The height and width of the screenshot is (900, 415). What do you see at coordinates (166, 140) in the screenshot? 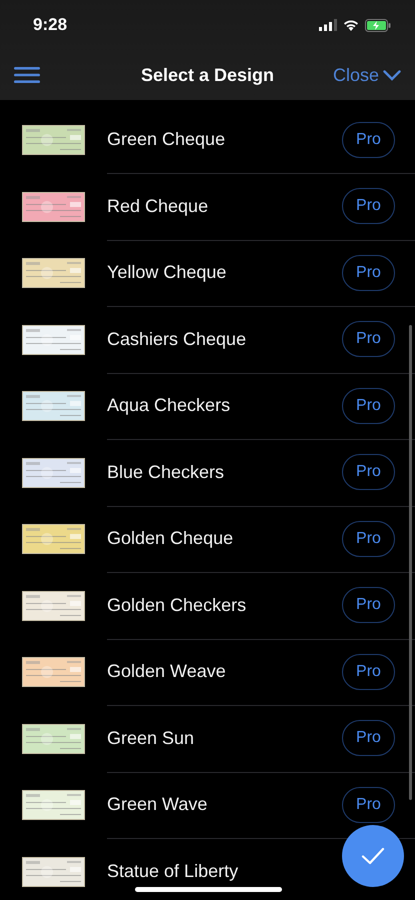
I see `design-name: Green Cheque` at bounding box center [166, 140].